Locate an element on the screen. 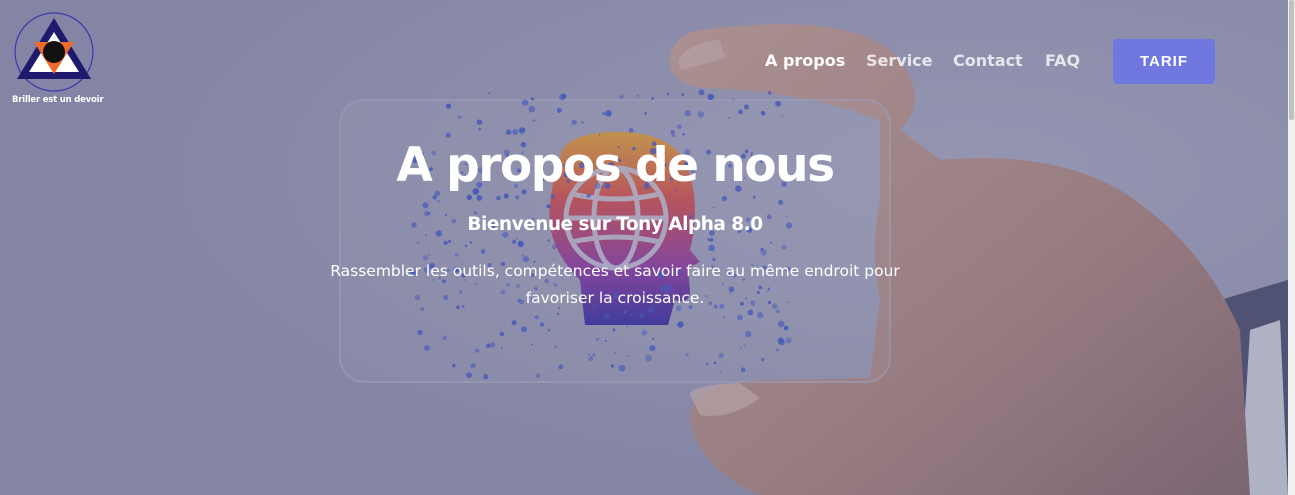 The height and width of the screenshot is (495, 1295). scrollbar-thumb is located at coordinates (1291, 60).